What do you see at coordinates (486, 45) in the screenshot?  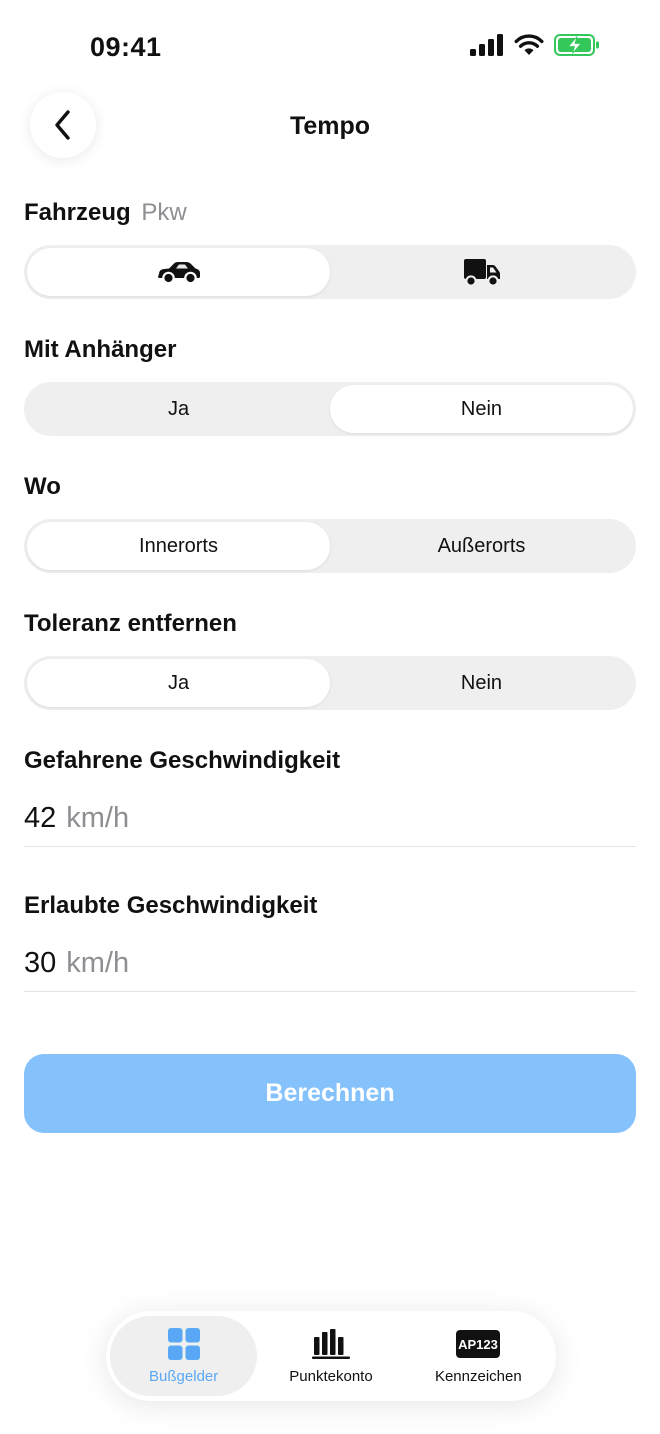 I see `signal-icon` at bounding box center [486, 45].